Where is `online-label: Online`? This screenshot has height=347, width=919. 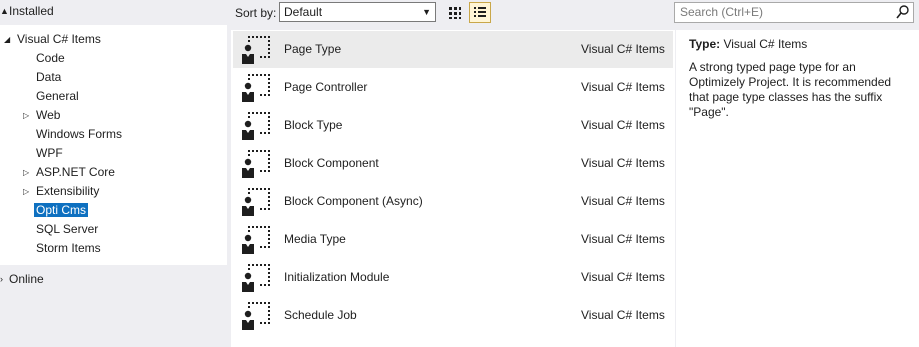
online-label: Online is located at coordinates (26, 279).